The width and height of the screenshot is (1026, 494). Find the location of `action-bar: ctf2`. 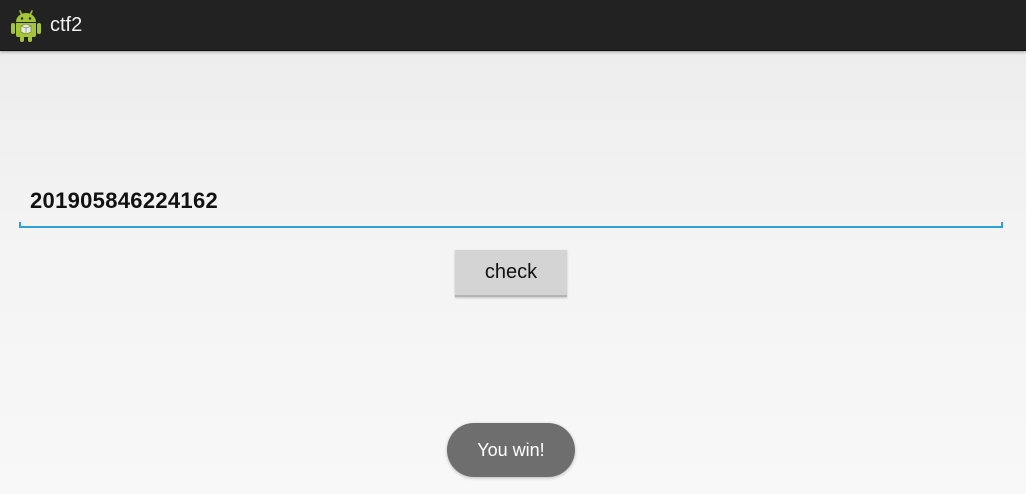

action-bar: ctf2 is located at coordinates (513, 25).